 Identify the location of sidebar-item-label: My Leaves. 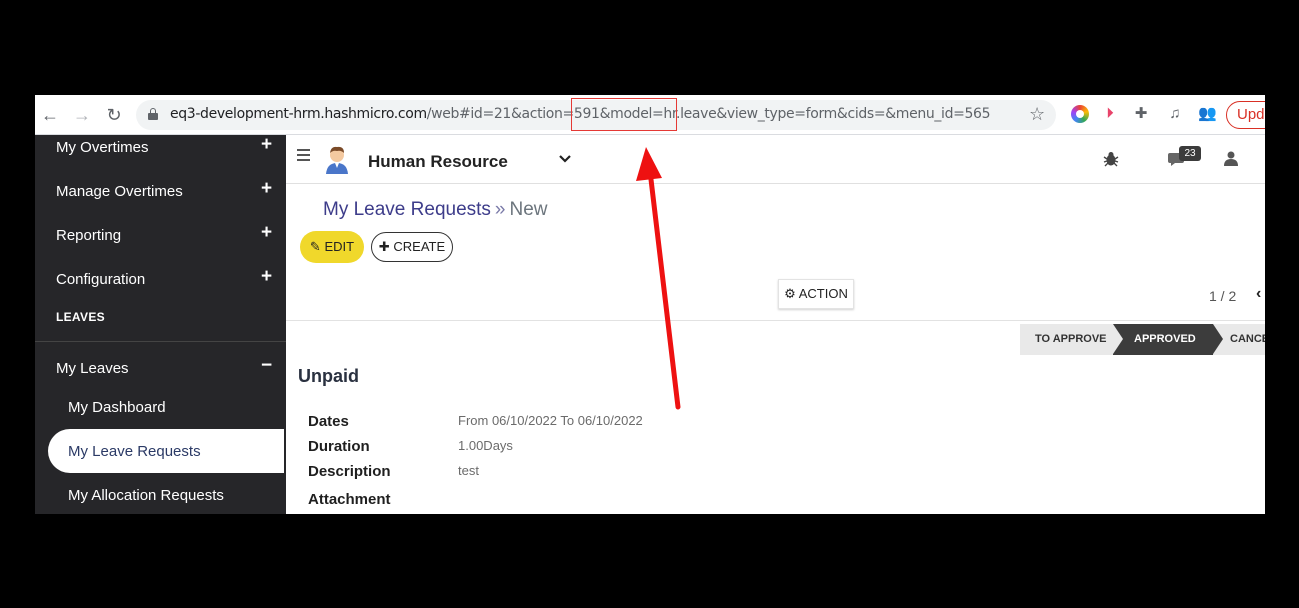
(92, 368).